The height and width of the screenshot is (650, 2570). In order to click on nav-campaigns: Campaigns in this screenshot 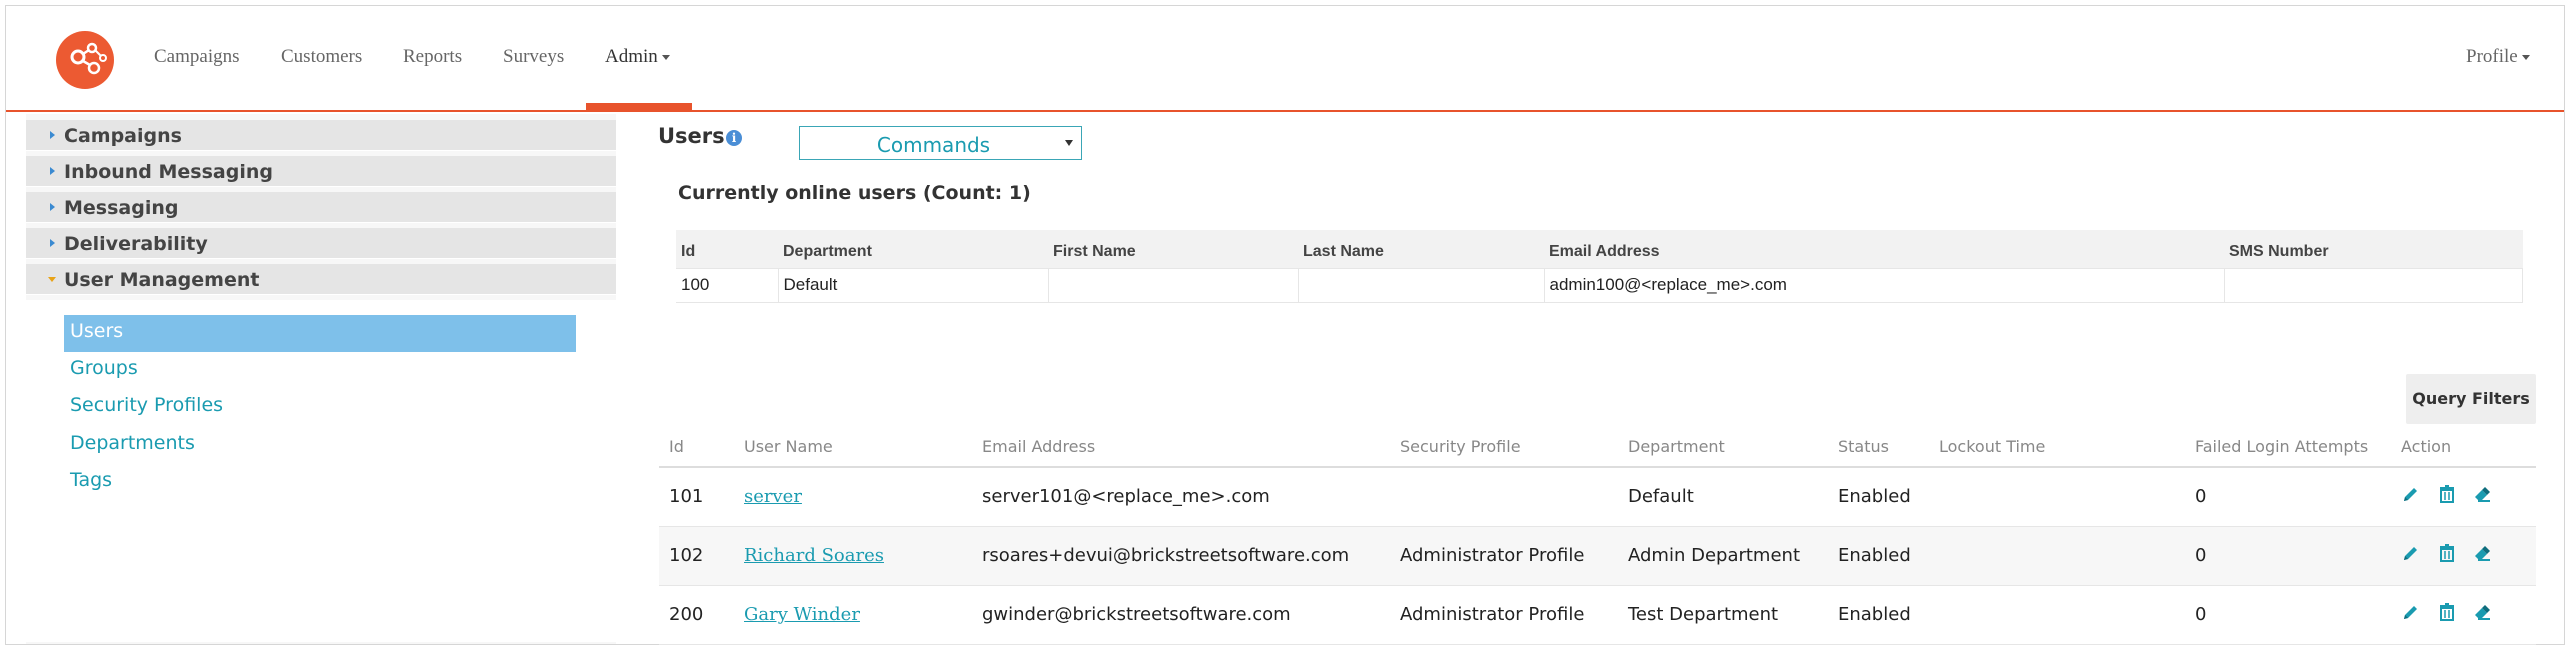, I will do `click(197, 57)`.